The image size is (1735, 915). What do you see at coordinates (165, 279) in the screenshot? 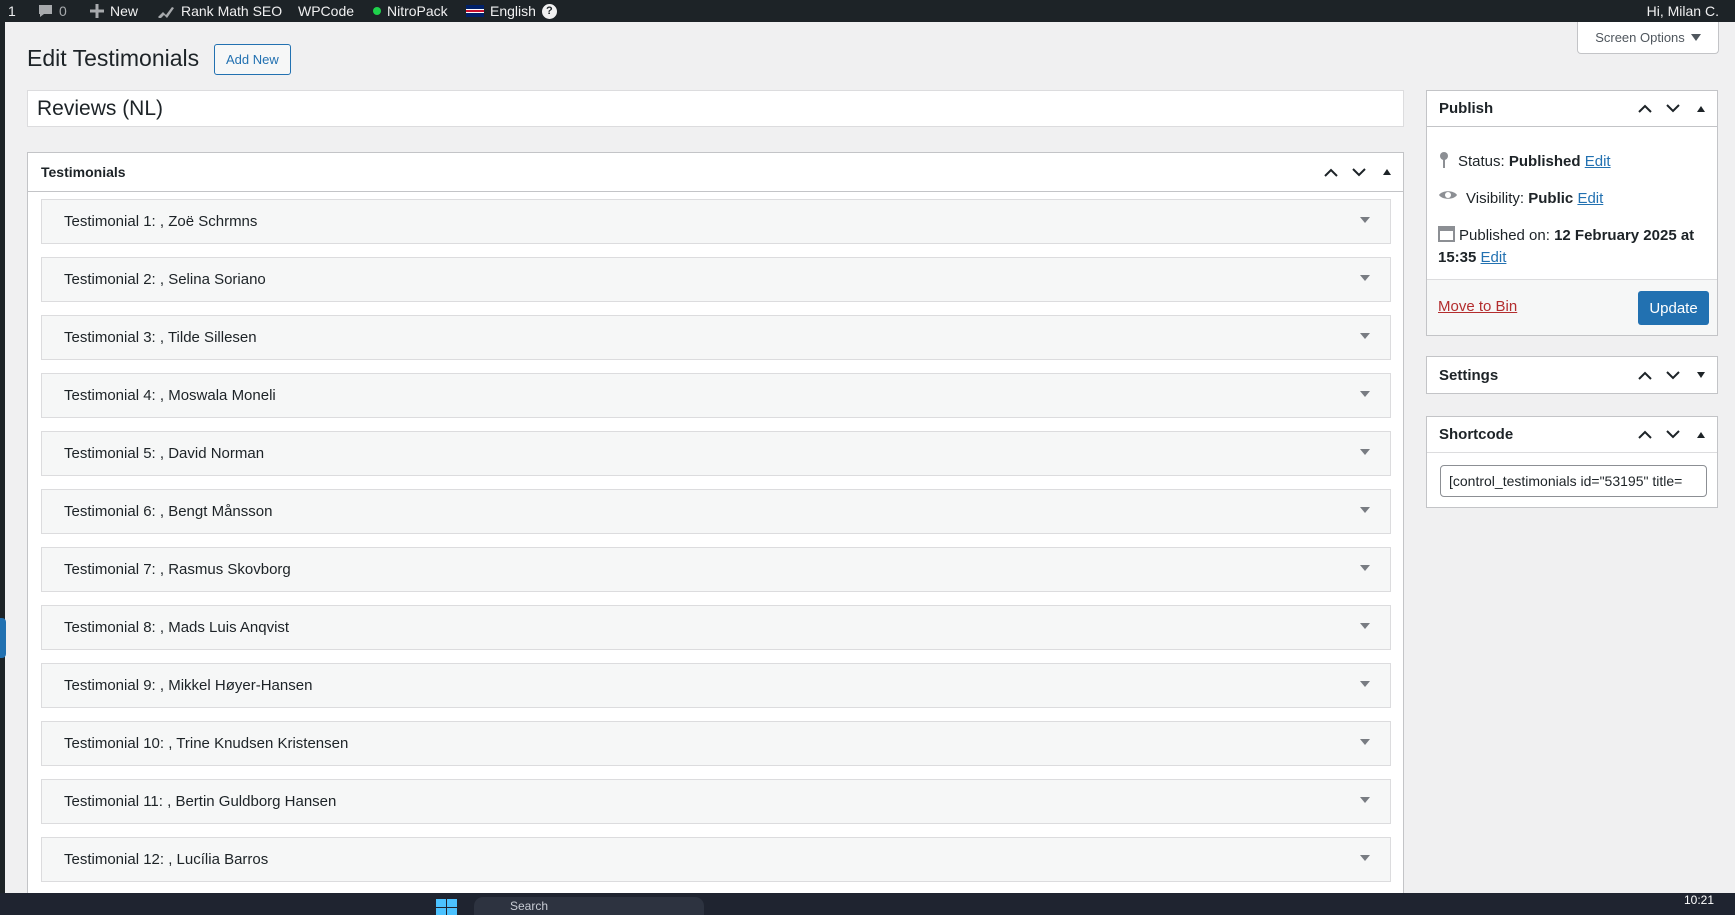
I see `testimonial-item-label: Testimonial 2: , Selina Soriano` at bounding box center [165, 279].